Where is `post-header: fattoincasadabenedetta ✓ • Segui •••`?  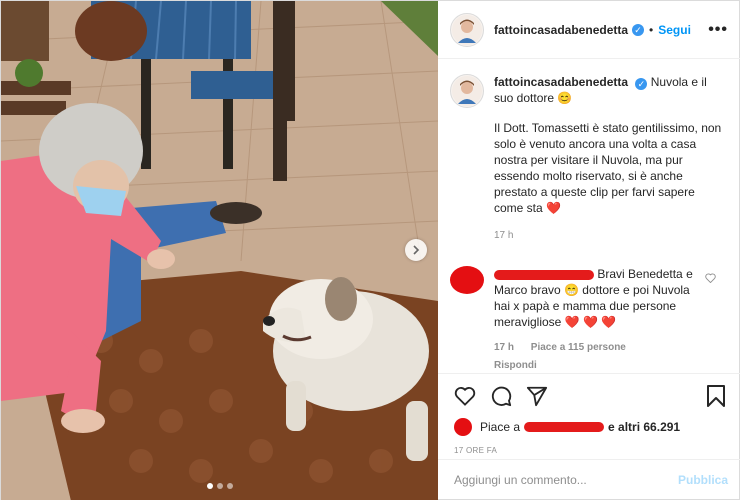
post-header: fattoincasadabenedetta ✓ • Segui ••• is located at coordinates (589, 30).